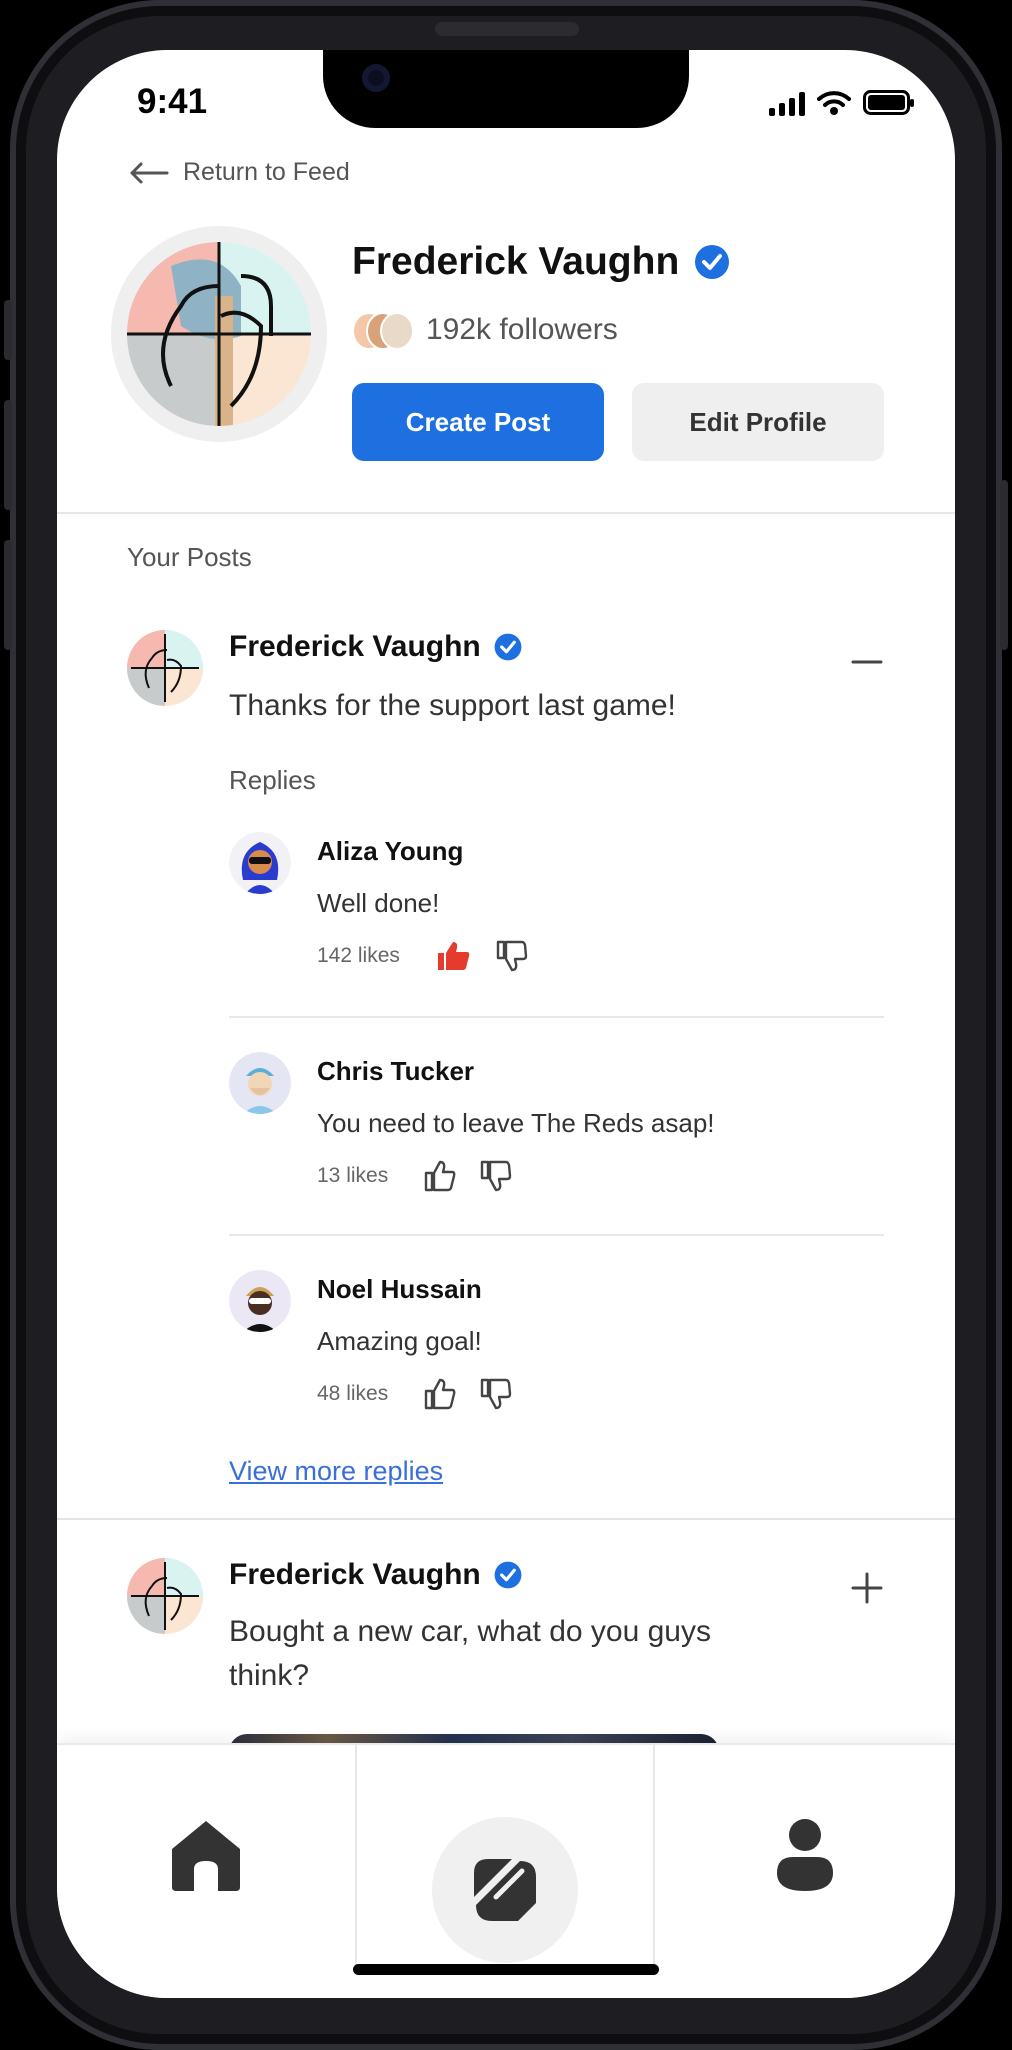 This screenshot has height=2050, width=1012. I want to click on edit-profile-button: Edit Profile, so click(758, 422).